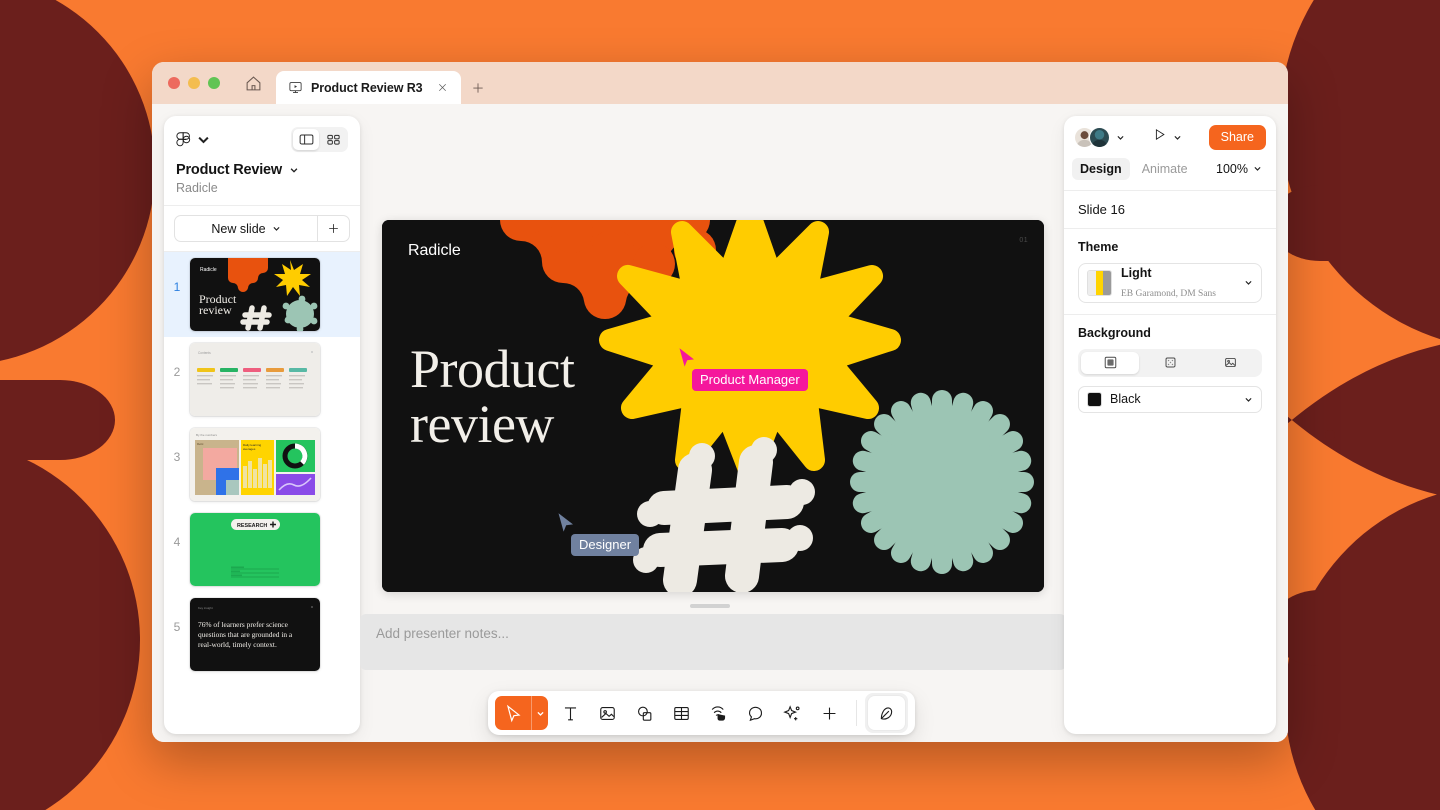  What do you see at coordinates (1232, 168) in the screenshot?
I see `zoom-level: 100%` at bounding box center [1232, 168].